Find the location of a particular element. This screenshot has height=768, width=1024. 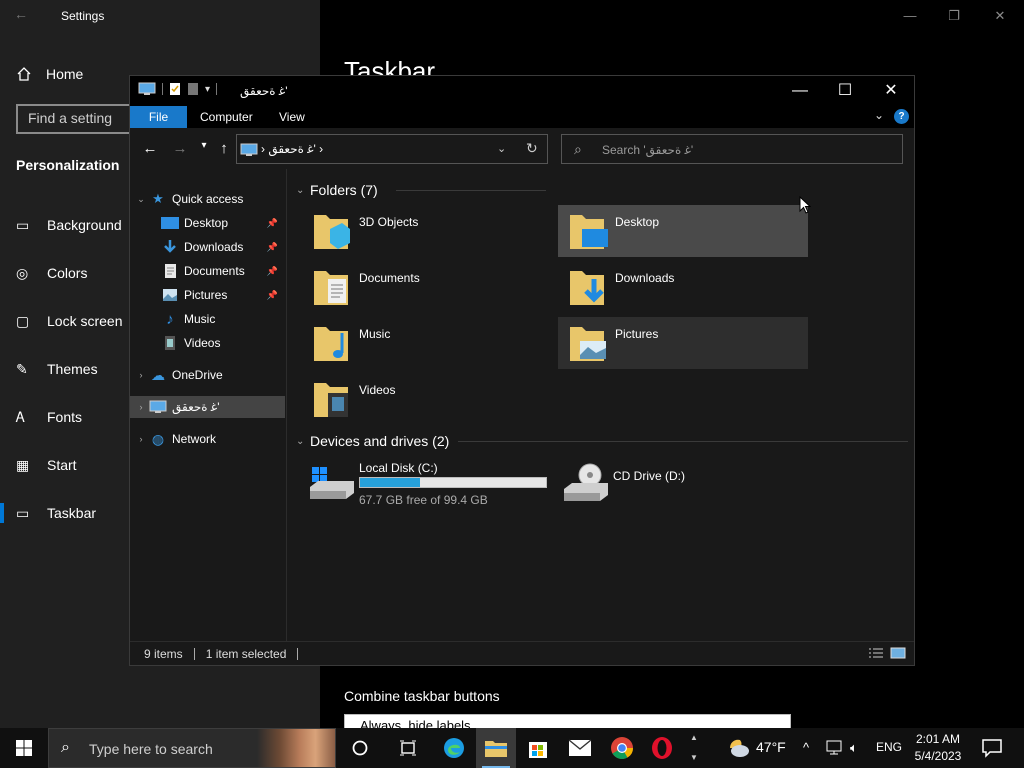

find-setting-input: Find a setting is located at coordinates (76, 119).